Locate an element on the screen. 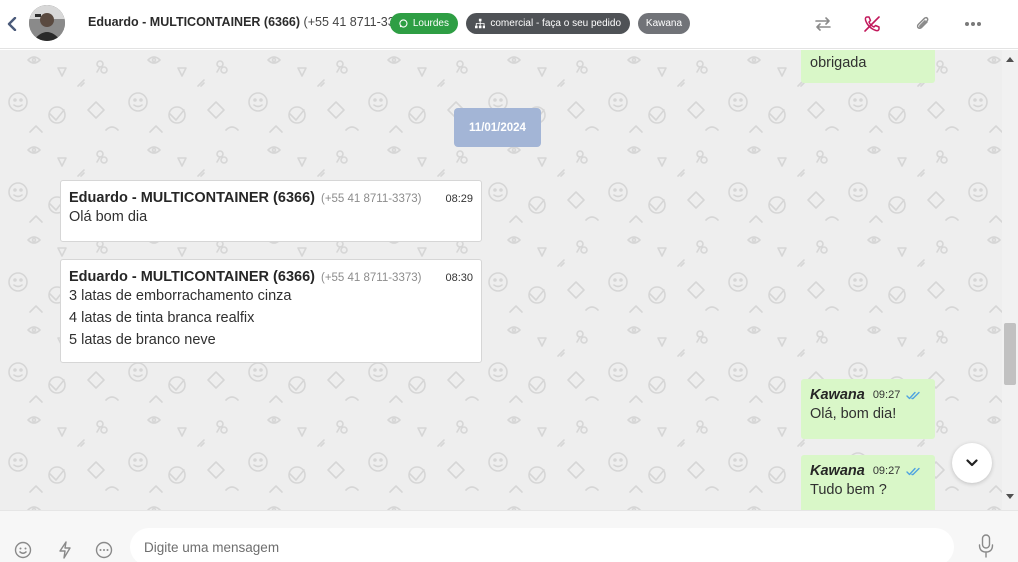  emoji-button is located at coordinates (23, 550).